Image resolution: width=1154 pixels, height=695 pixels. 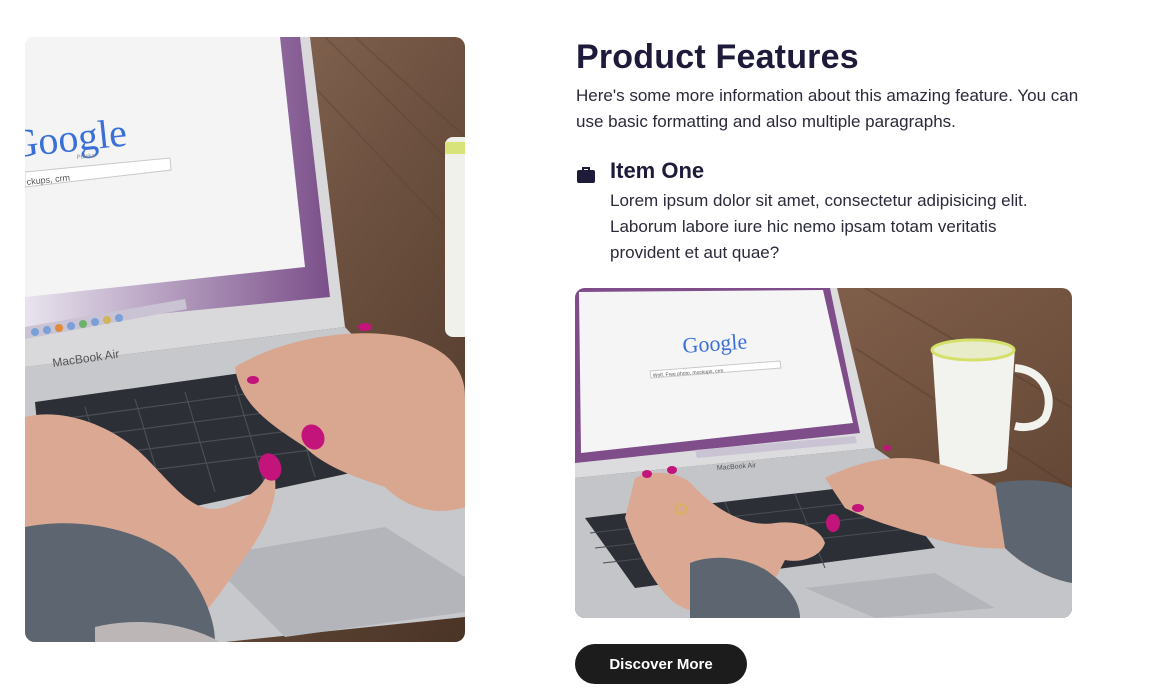 What do you see at coordinates (586, 175) in the screenshot?
I see `briefcase-icon` at bounding box center [586, 175].